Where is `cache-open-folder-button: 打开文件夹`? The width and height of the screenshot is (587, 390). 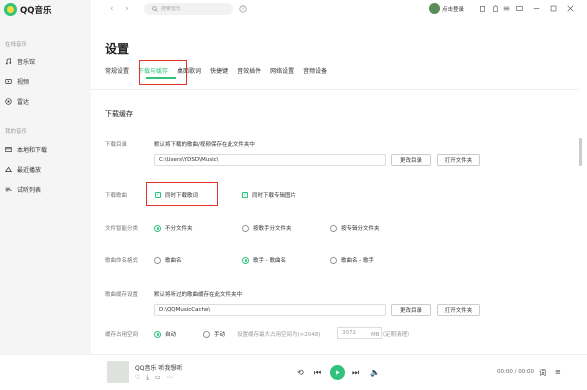 cache-open-folder-button: 打开文件夹 is located at coordinates (458, 310).